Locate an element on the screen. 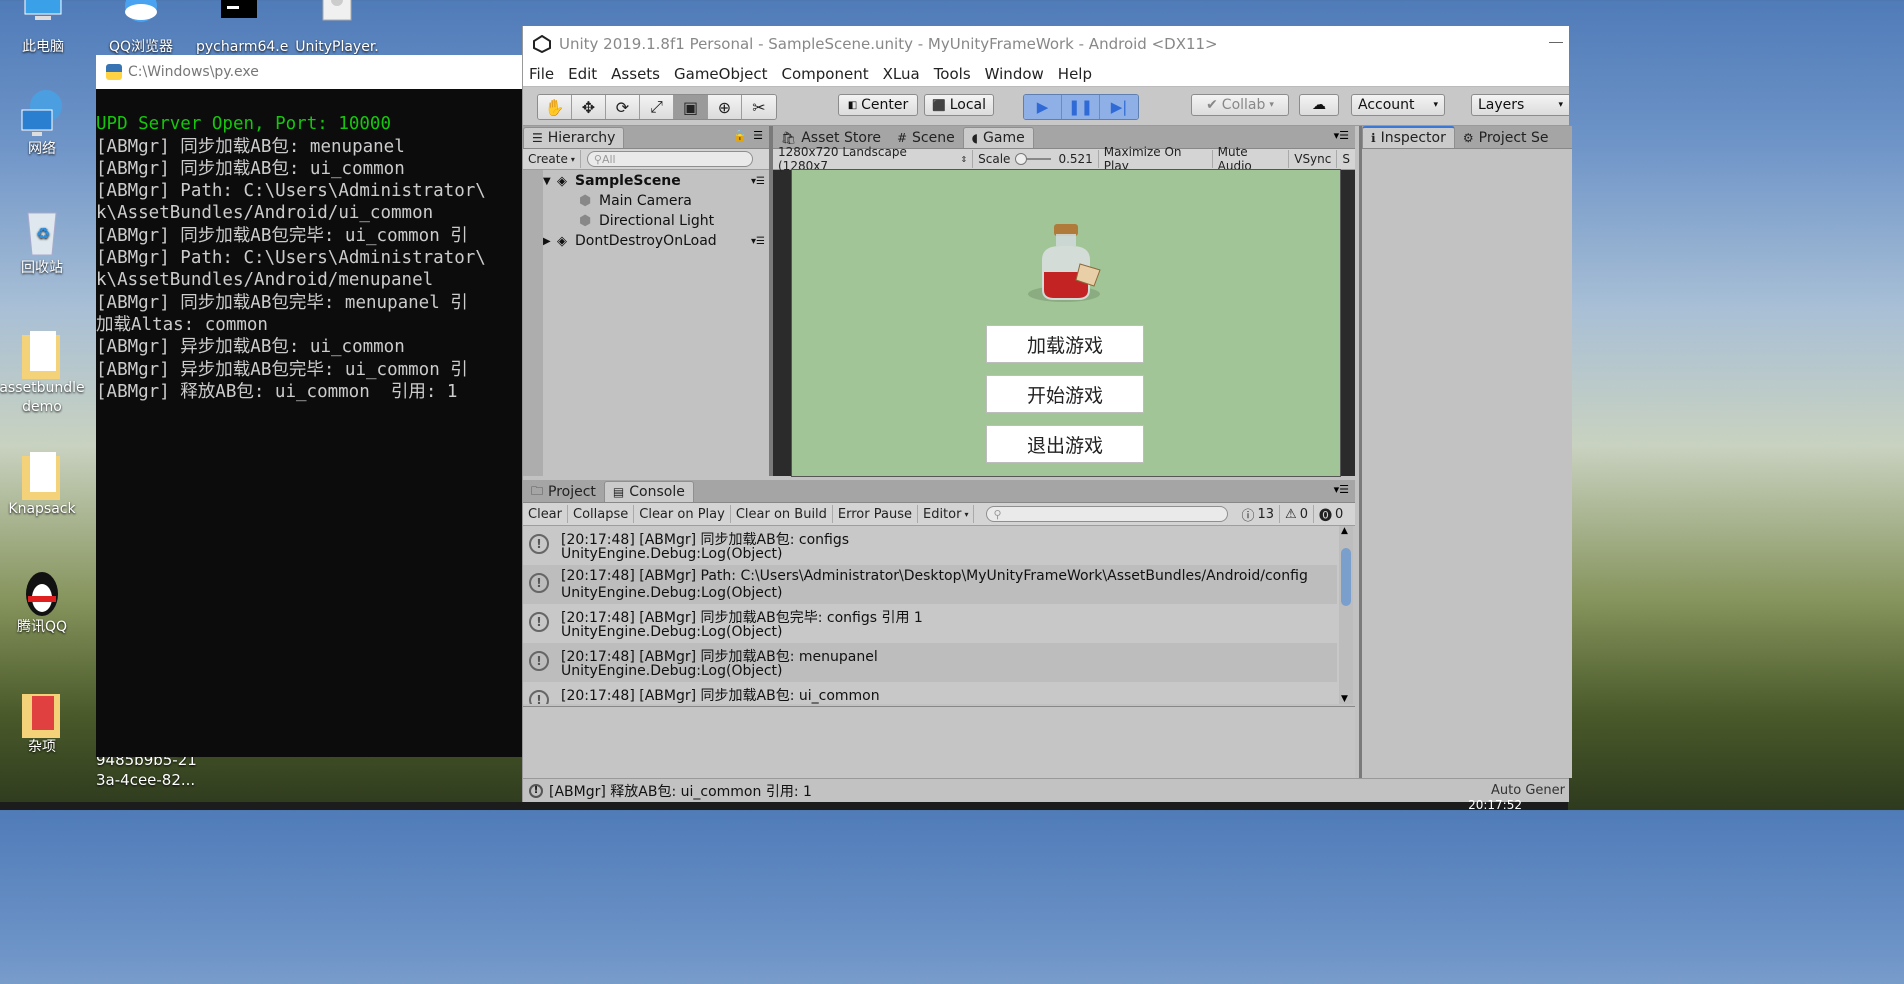 This screenshot has width=1904, height=984. expand-arrow-icon: ▼ is located at coordinates (550, 181).